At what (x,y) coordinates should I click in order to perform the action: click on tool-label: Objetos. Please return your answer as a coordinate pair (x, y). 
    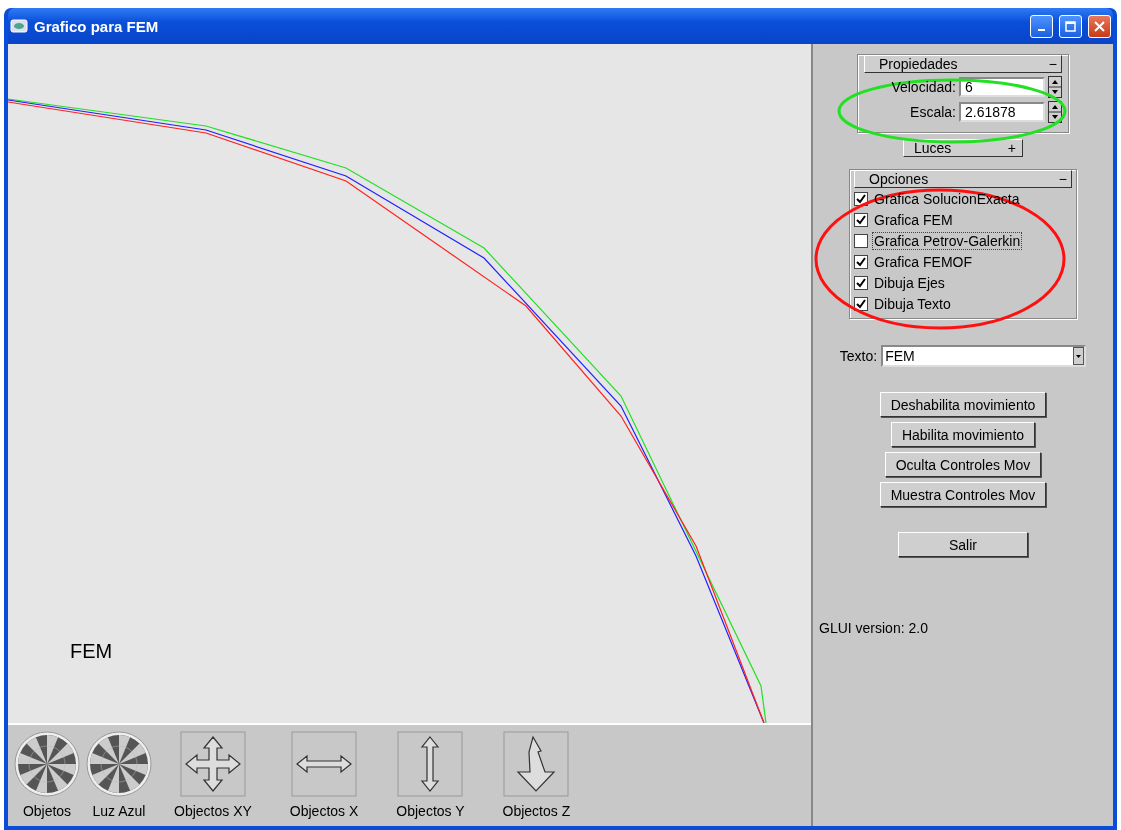
    Looking at the image, I should click on (47, 811).